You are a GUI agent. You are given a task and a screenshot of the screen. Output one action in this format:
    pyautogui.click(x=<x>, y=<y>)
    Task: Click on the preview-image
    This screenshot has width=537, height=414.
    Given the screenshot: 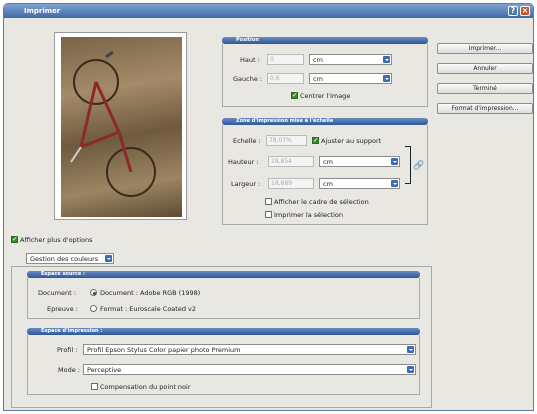 What is the action you would take?
    pyautogui.click(x=121, y=127)
    